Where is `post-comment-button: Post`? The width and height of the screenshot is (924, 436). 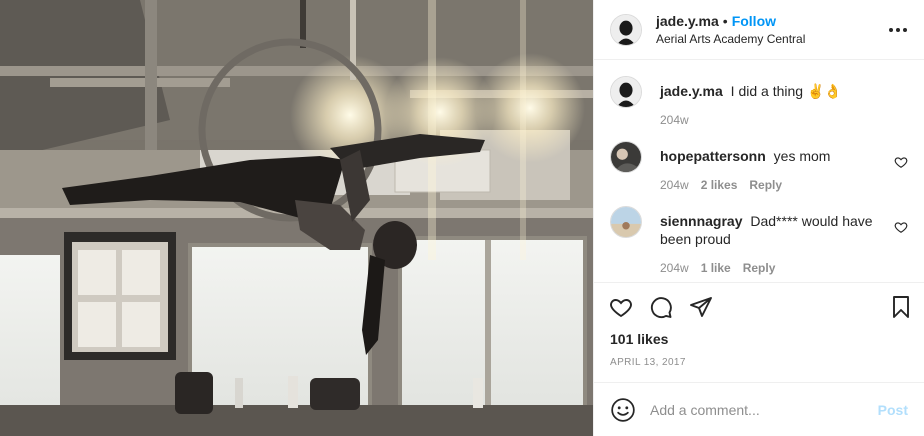
post-comment-button: Post is located at coordinates (893, 410).